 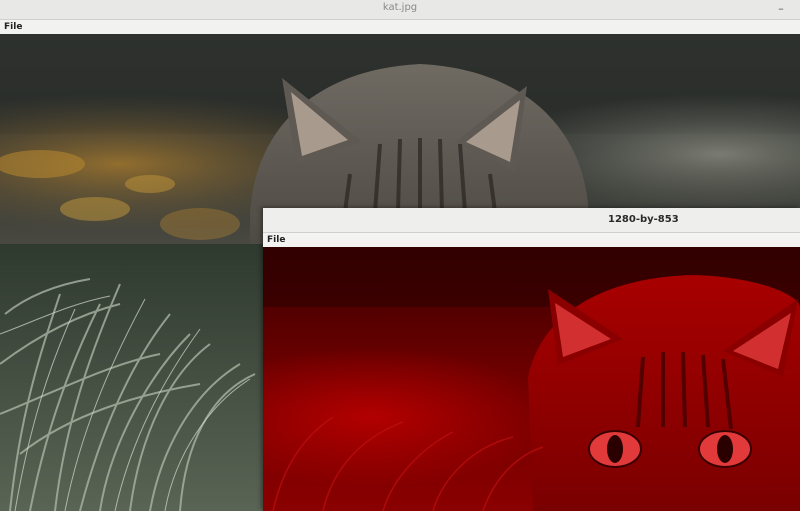 I want to click on minimize-button: –, so click(x=781, y=9).